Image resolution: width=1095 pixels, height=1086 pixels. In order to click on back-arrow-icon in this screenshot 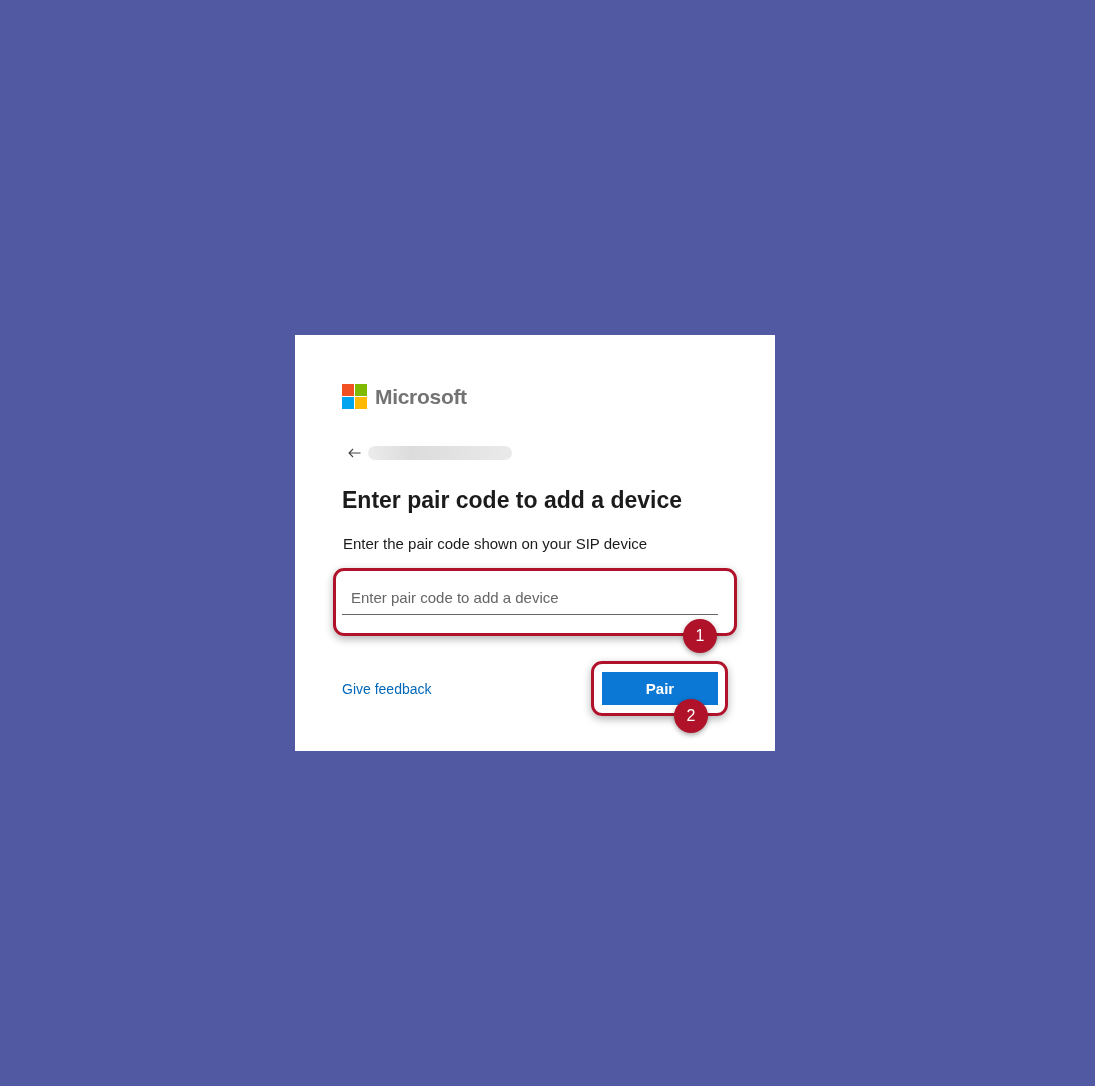, I will do `click(354, 453)`.